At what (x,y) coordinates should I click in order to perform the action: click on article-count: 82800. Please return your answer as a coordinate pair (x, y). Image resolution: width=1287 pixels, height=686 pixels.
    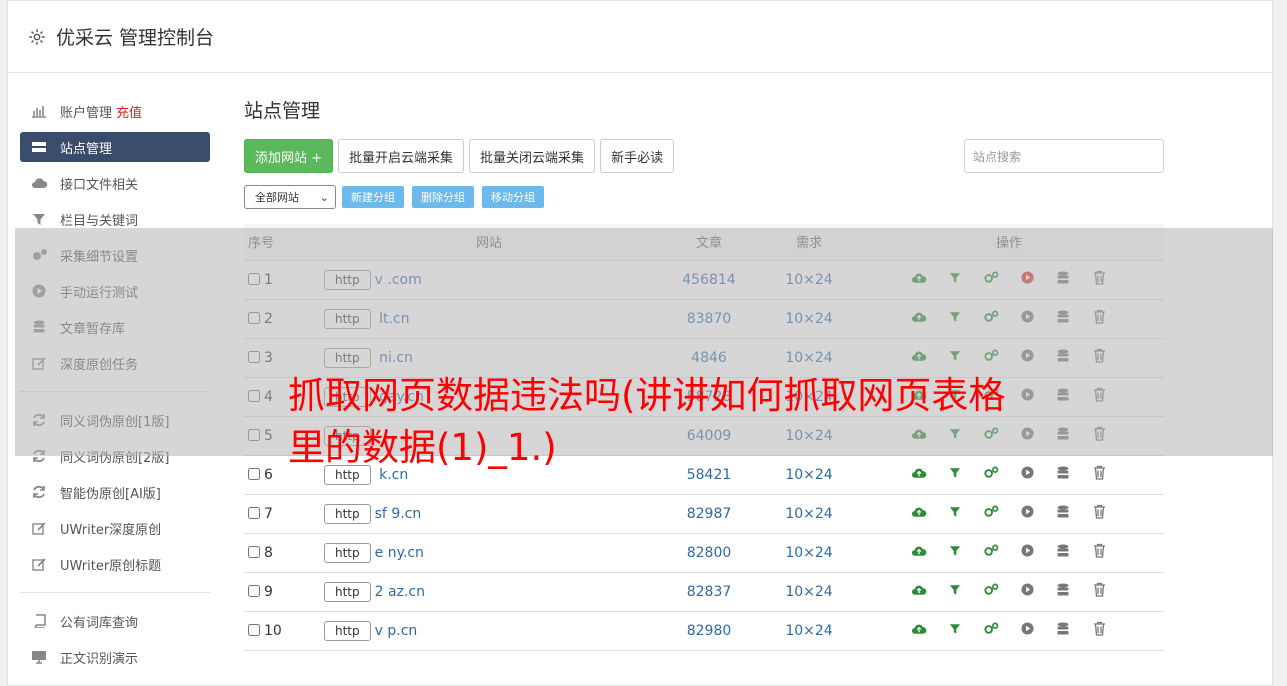
    Looking at the image, I should click on (709, 553).